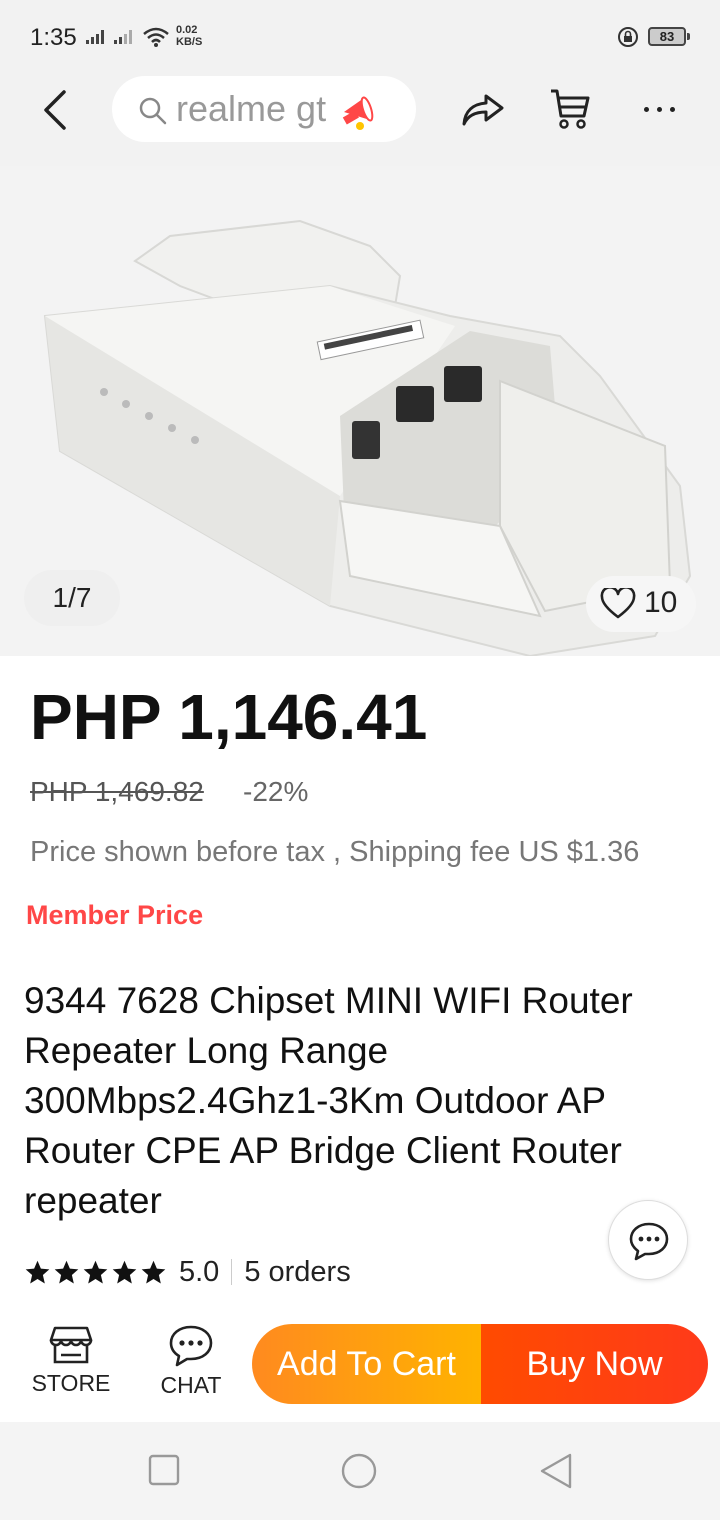 Image resolution: width=720 pixels, height=1520 pixels. I want to click on divider, so click(232, 1272).